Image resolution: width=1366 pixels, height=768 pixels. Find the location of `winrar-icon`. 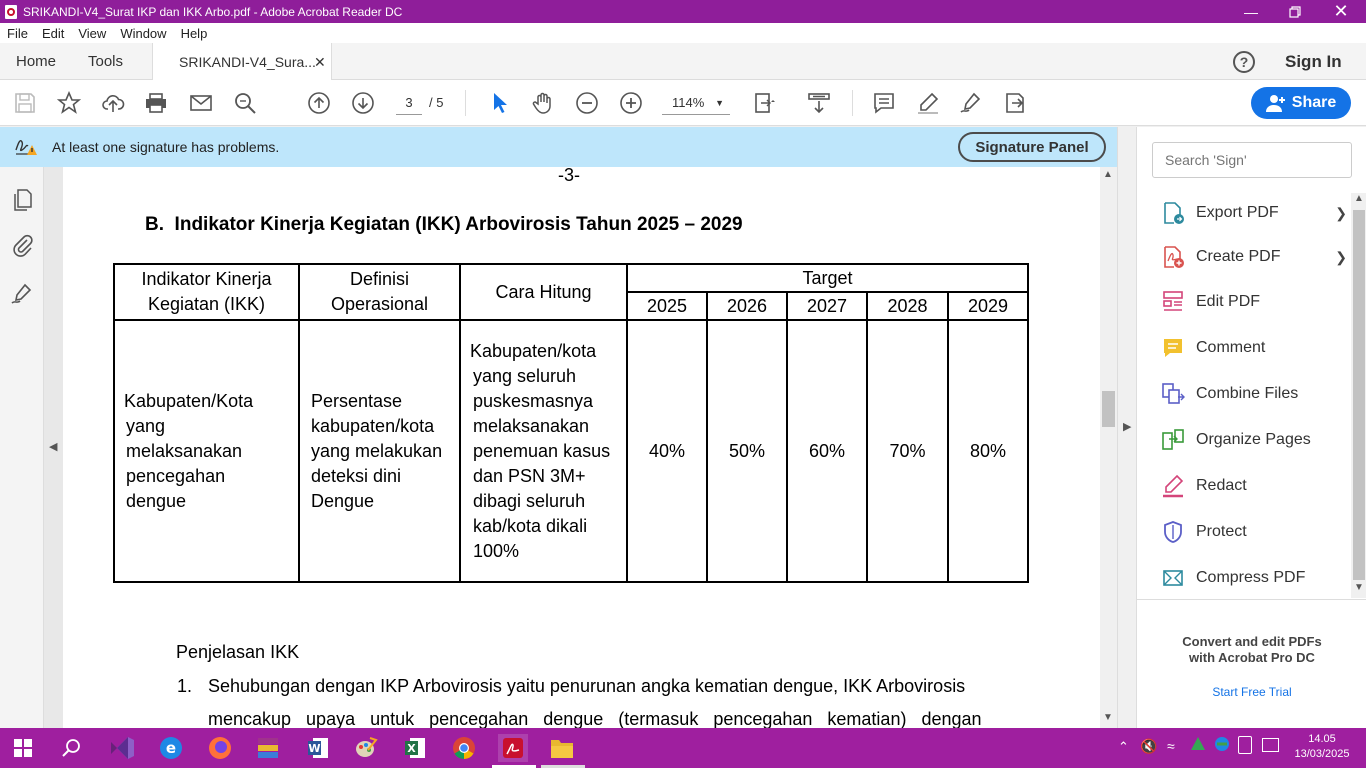

winrar-icon is located at coordinates (268, 748).